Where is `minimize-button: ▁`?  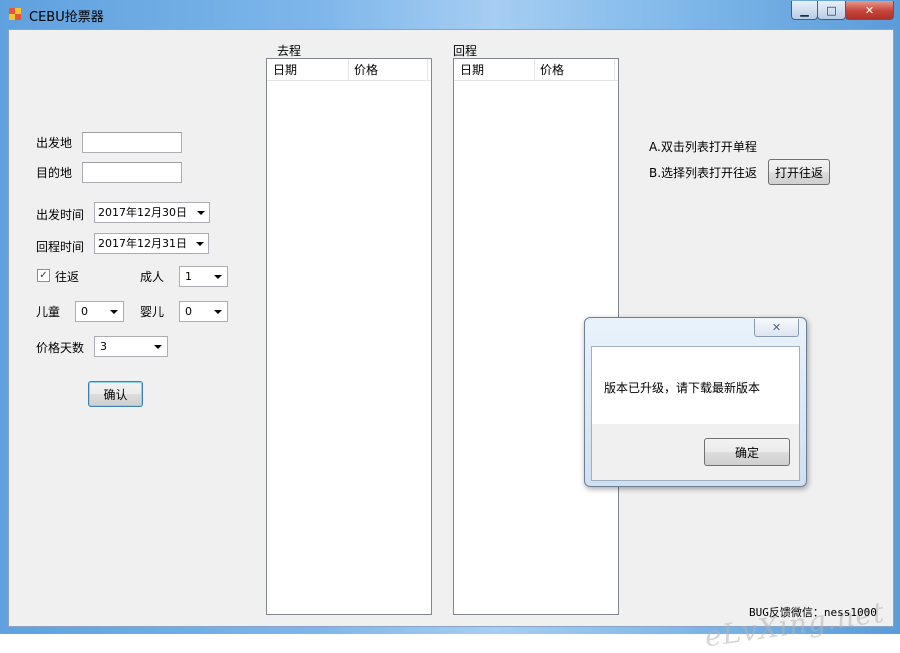
minimize-button: ▁ is located at coordinates (804, 10).